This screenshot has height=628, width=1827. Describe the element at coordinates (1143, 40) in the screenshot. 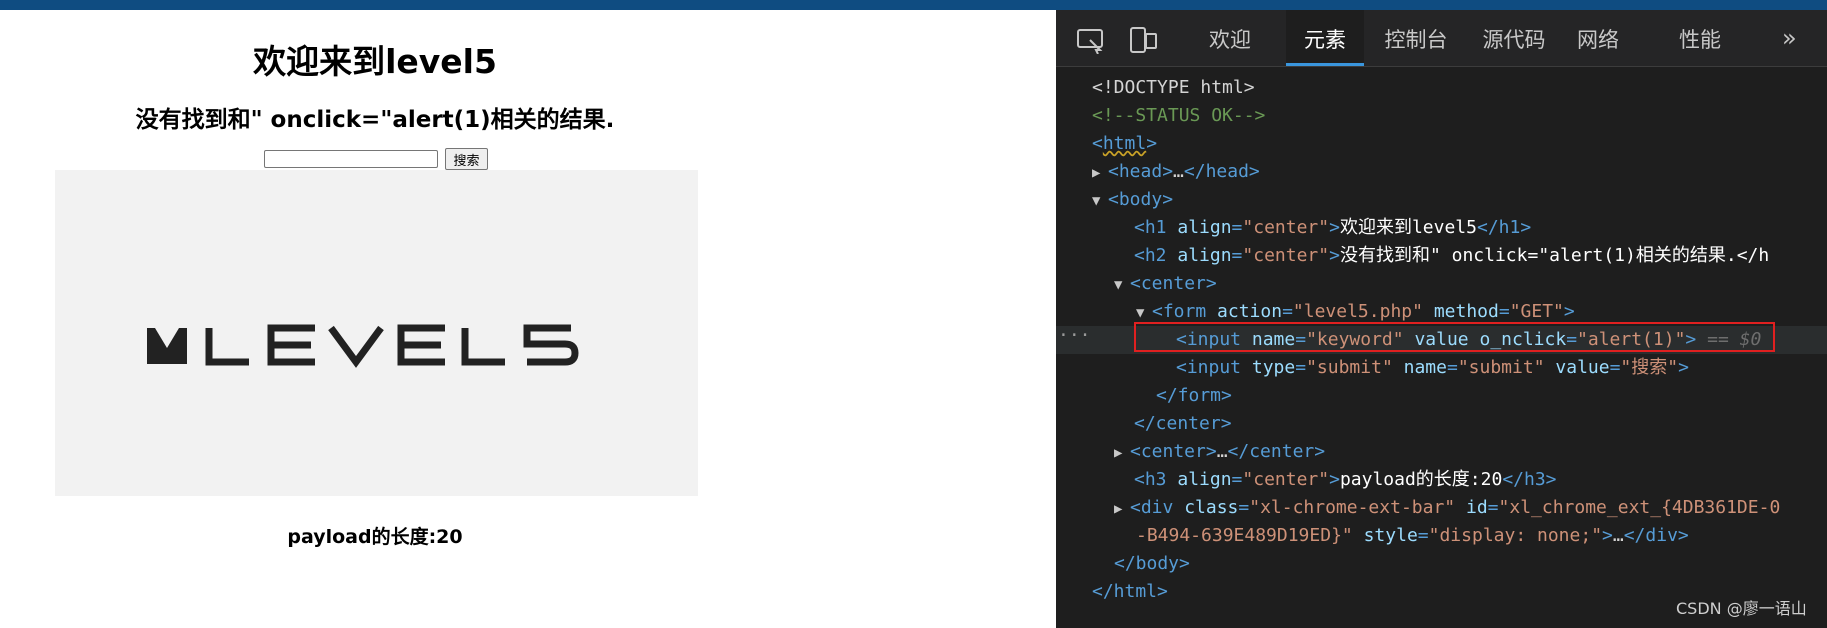

I see `device-emulation-icon` at that location.